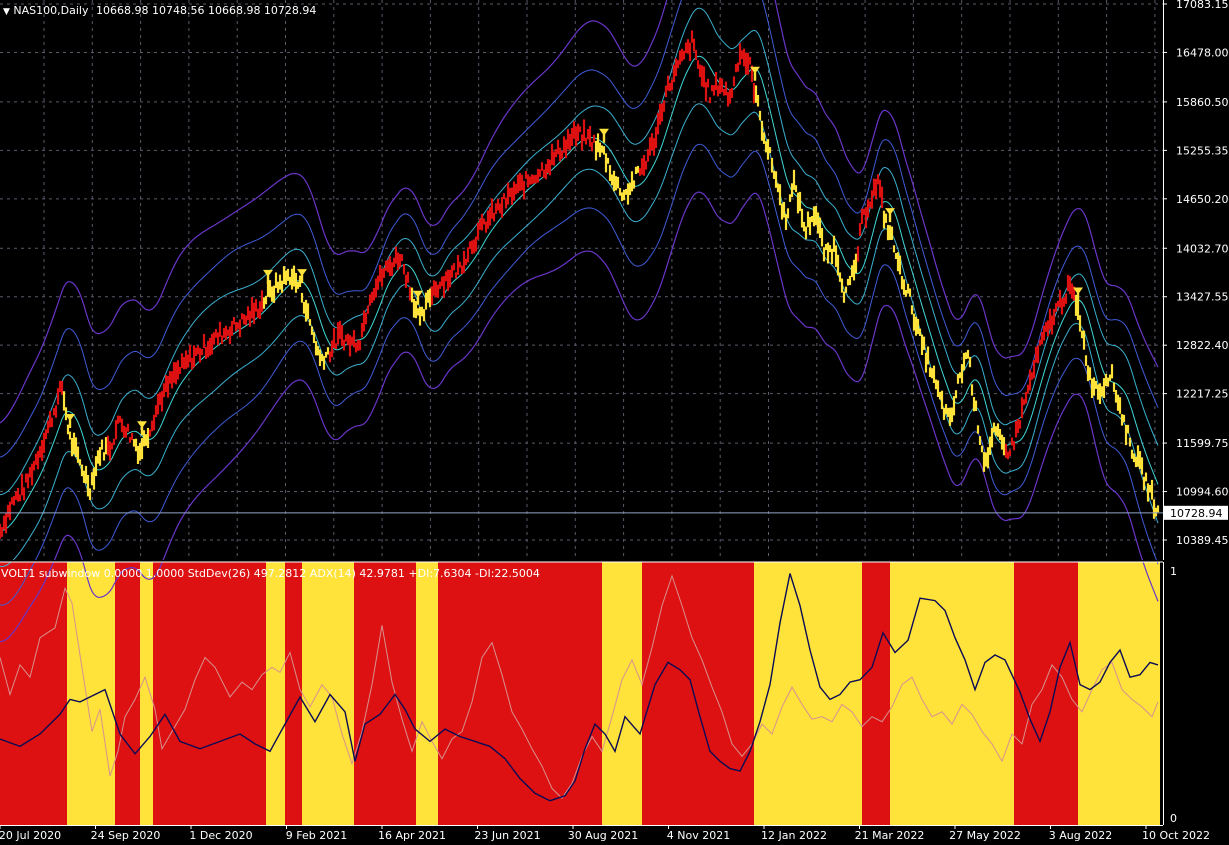  I want to click on symbol-timeframe: NAS100,Daily, so click(51, 10).